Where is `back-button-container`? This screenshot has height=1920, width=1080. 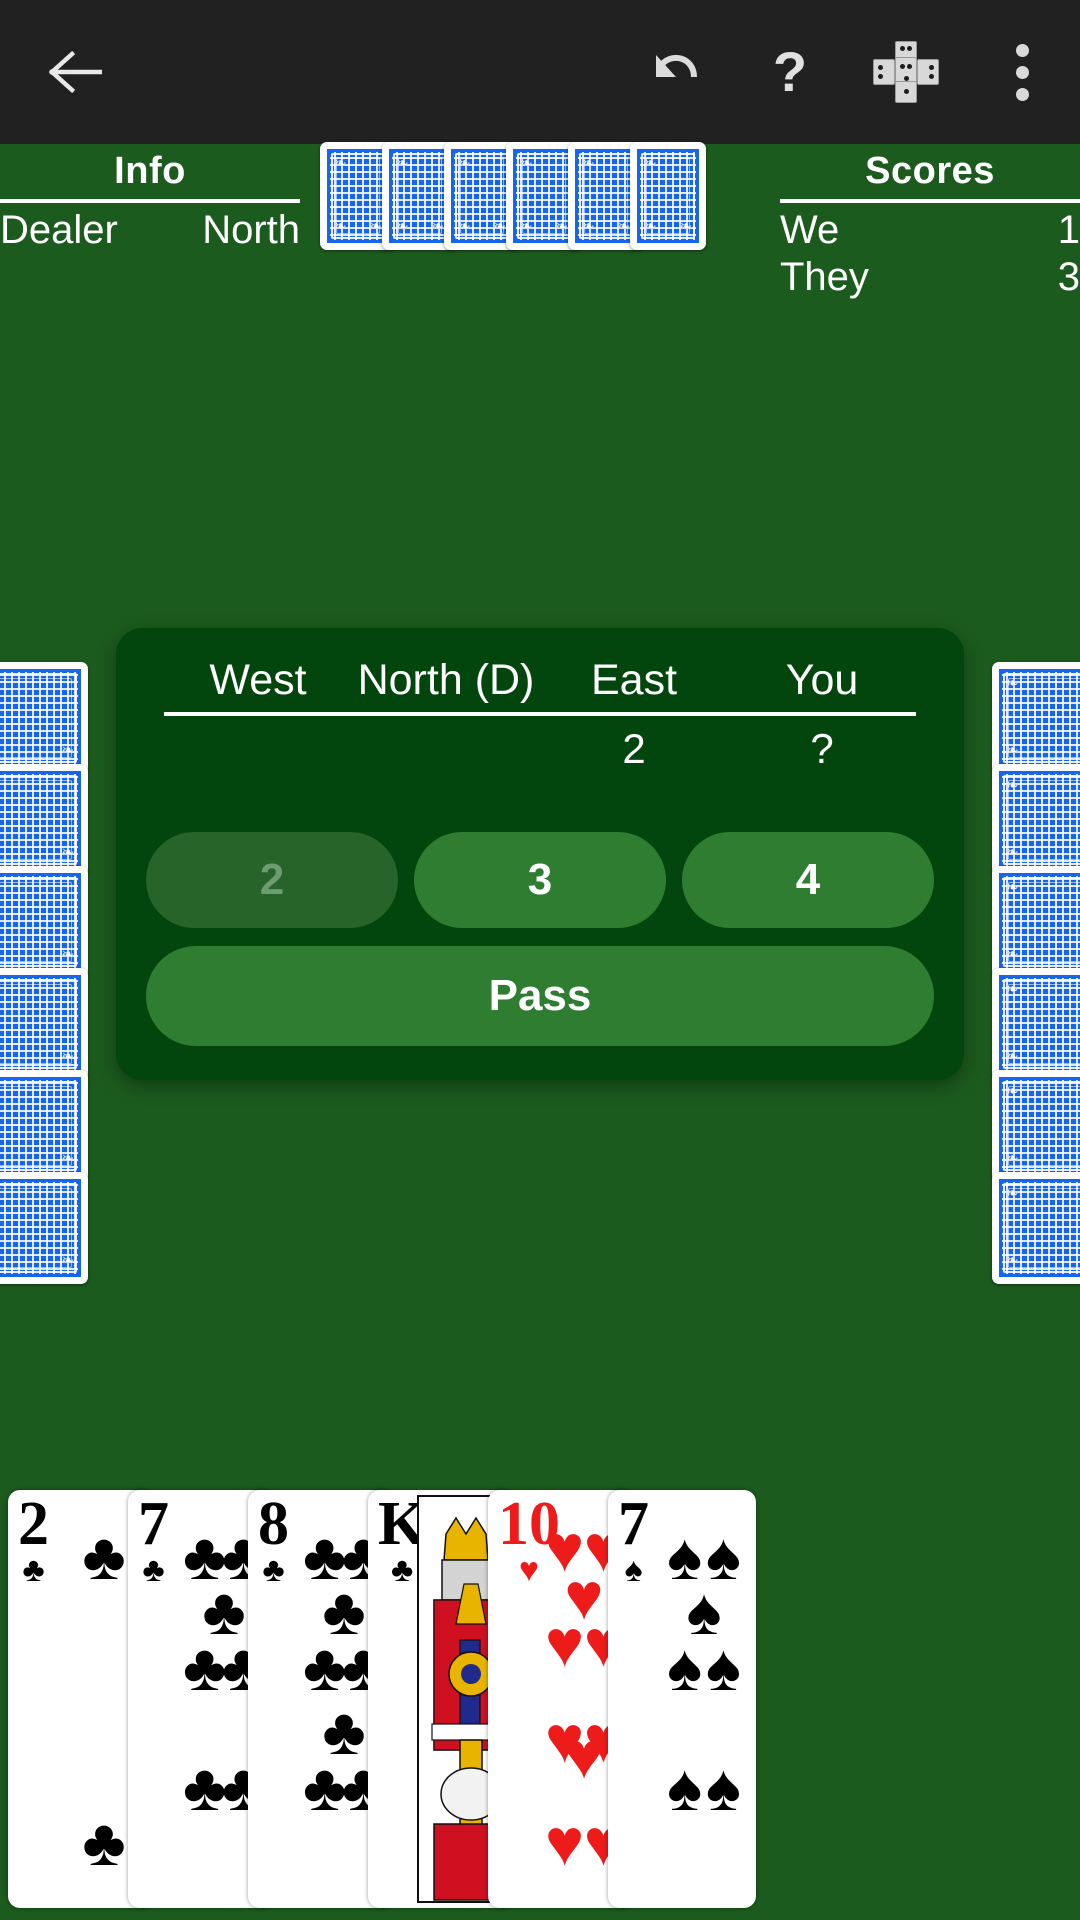
back-button-container is located at coordinates (75, 72).